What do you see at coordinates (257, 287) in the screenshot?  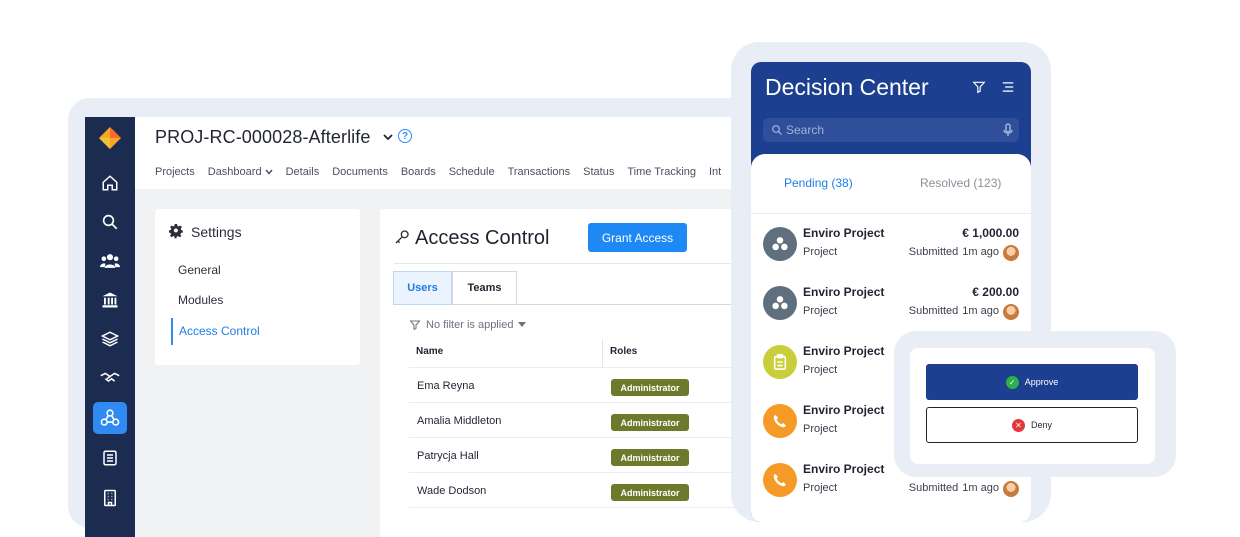 I see `settings-panel` at bounding box center [257, 287].